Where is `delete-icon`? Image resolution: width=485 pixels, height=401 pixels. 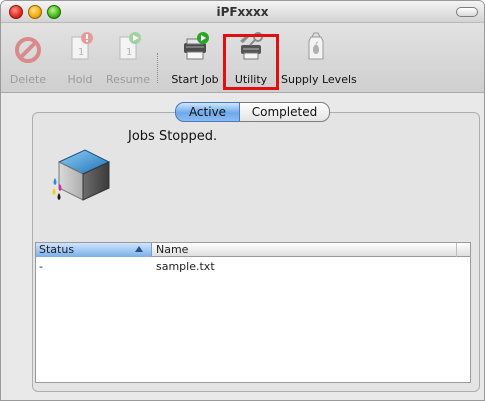
delete-icon is located at coordinates (28, 50).